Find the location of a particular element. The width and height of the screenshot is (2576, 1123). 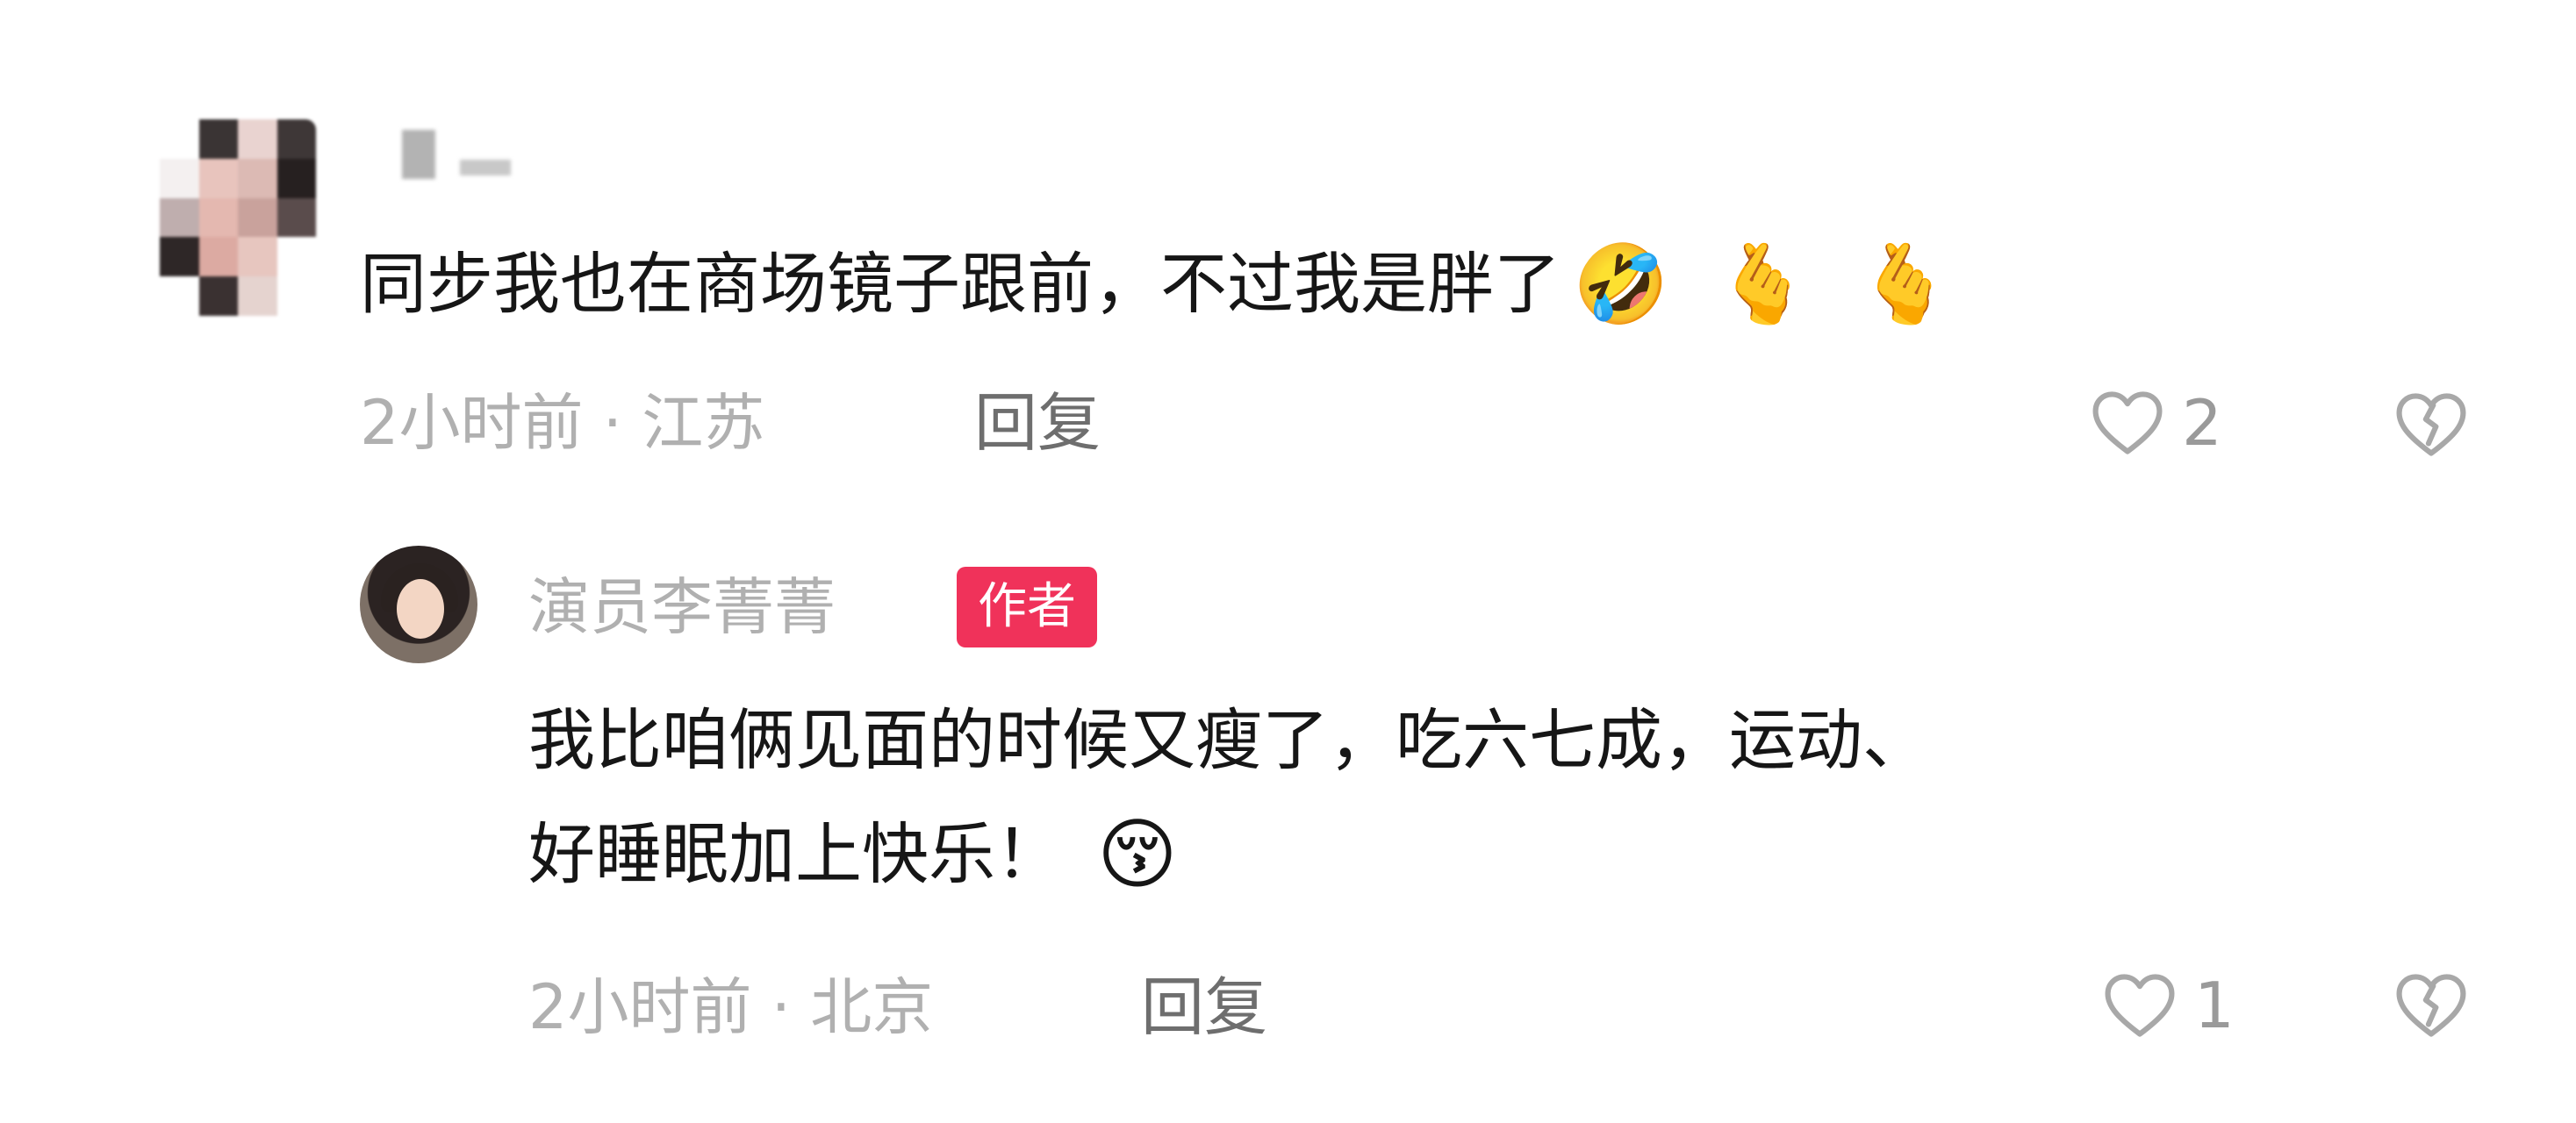

reply-meta: 2小时前 · 北京 is located at coordinates (731, 1007).